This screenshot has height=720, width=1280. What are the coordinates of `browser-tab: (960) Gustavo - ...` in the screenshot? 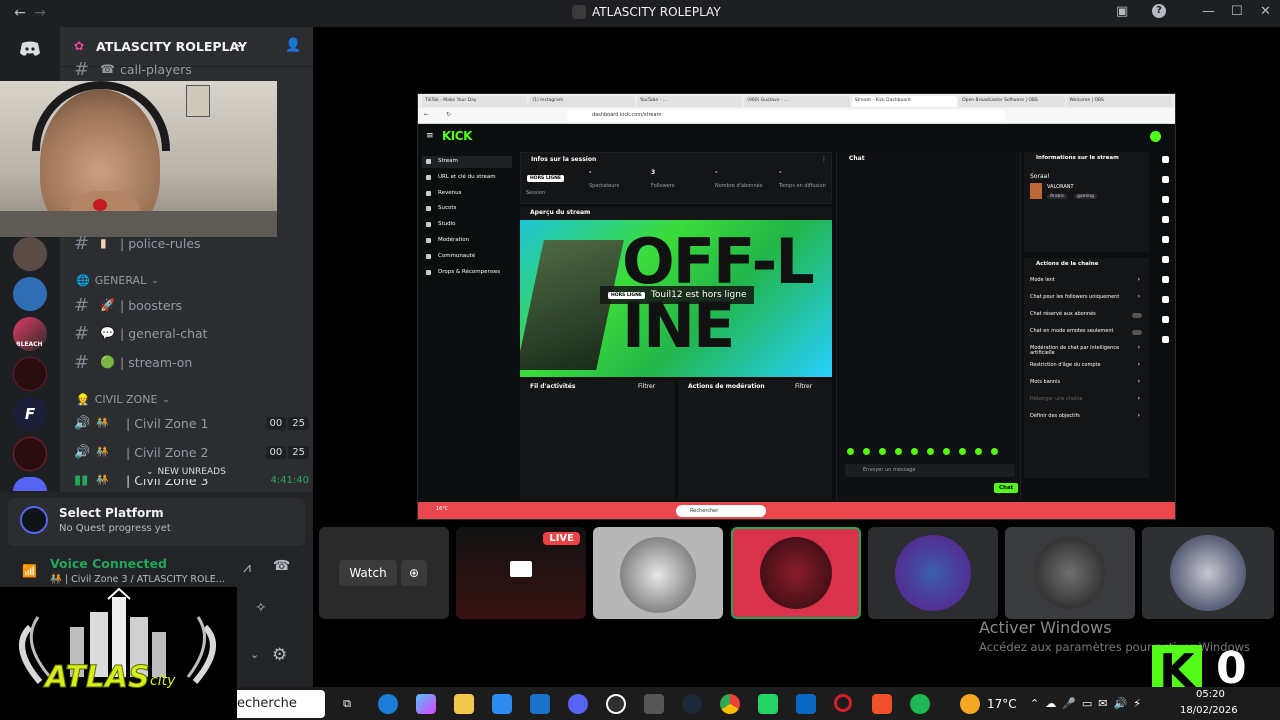 It's located at (797, 101).